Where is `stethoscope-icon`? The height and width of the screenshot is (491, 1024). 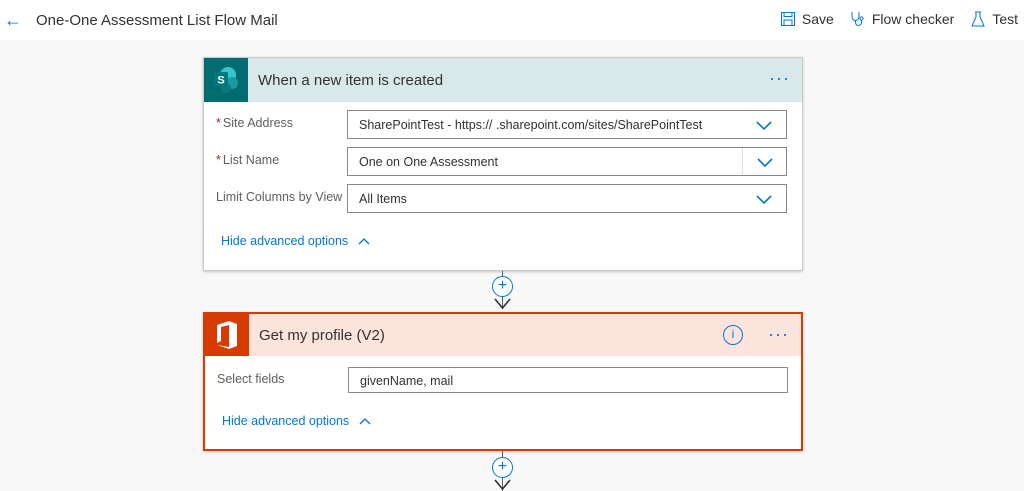
stethoscope-icon is located at coordinates (857, 19).